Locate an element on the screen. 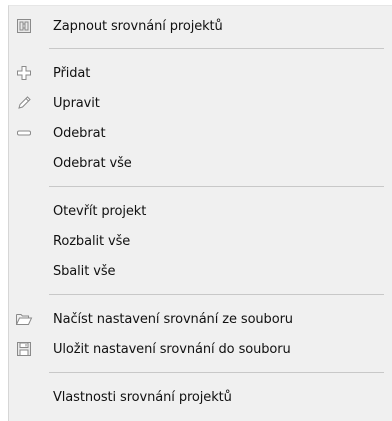 This screenshot has width=392, height=421. menu-item-load-settings: Načíst nastavení srovnání ze souboru is located at coordinates (200, 319).